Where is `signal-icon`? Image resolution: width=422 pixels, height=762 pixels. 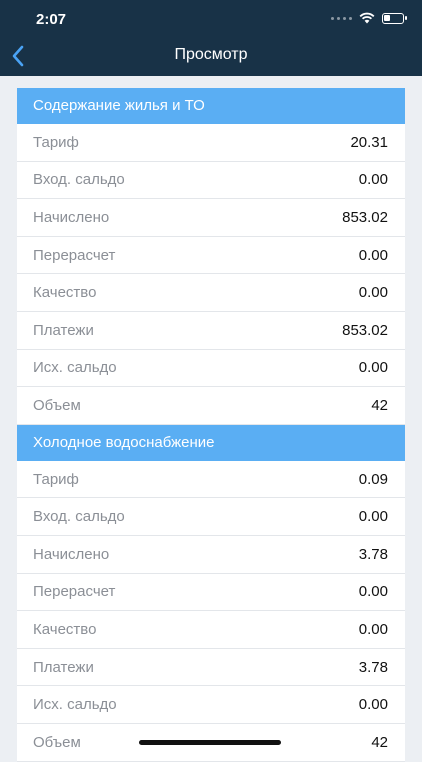 signal-icon is located at coordinates (341, 18).